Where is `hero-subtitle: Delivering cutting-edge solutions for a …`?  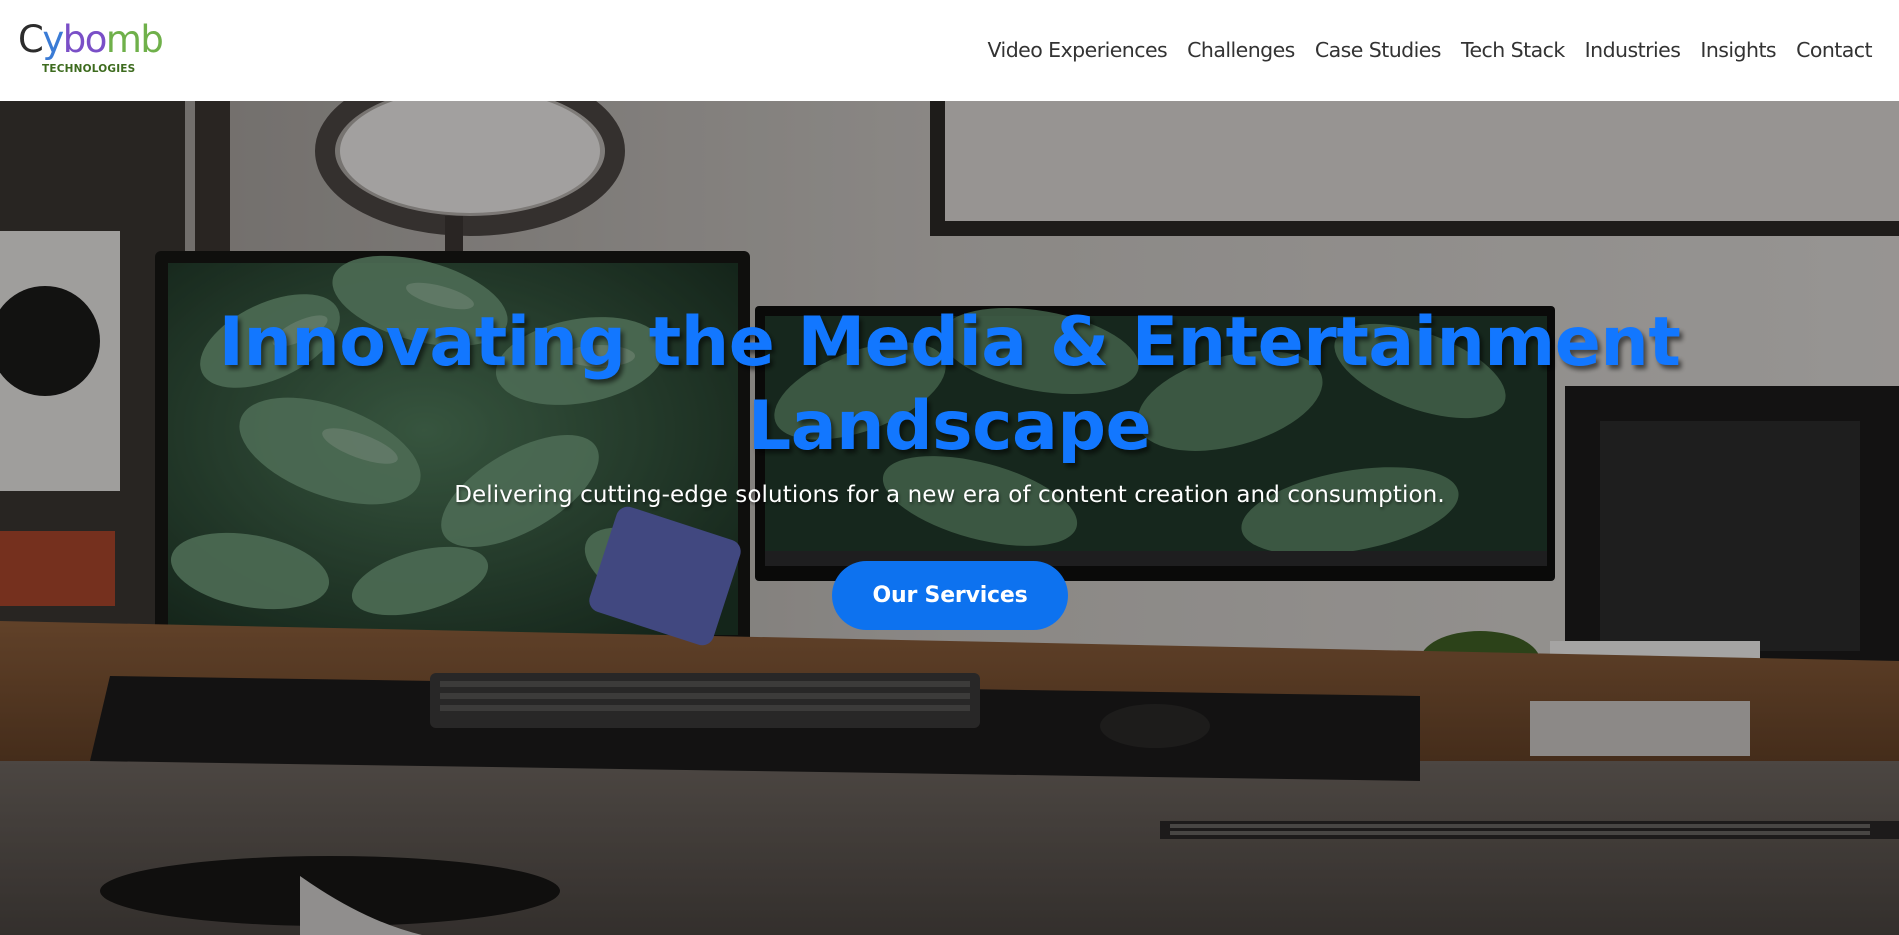
hero-subtitle: Delivering cutting-edge solutions for a … is located at coordinates (949, 495).